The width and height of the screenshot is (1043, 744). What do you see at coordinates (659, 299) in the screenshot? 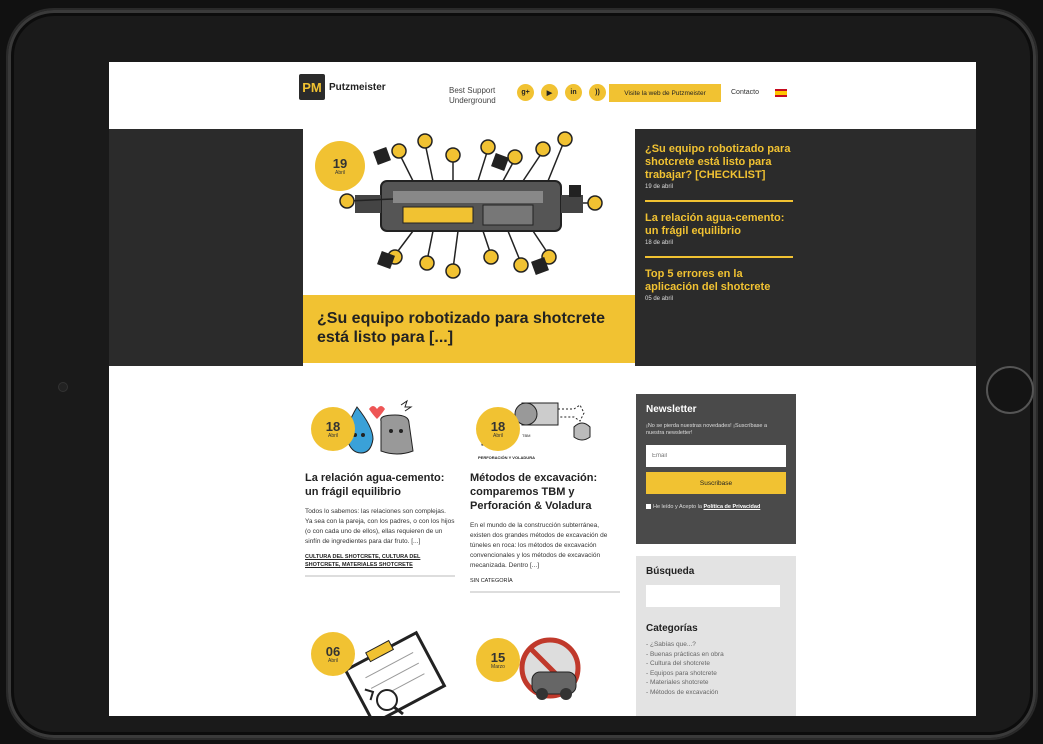
I see `side-post-date: 05 de abril` at bounding box center [659, 299].